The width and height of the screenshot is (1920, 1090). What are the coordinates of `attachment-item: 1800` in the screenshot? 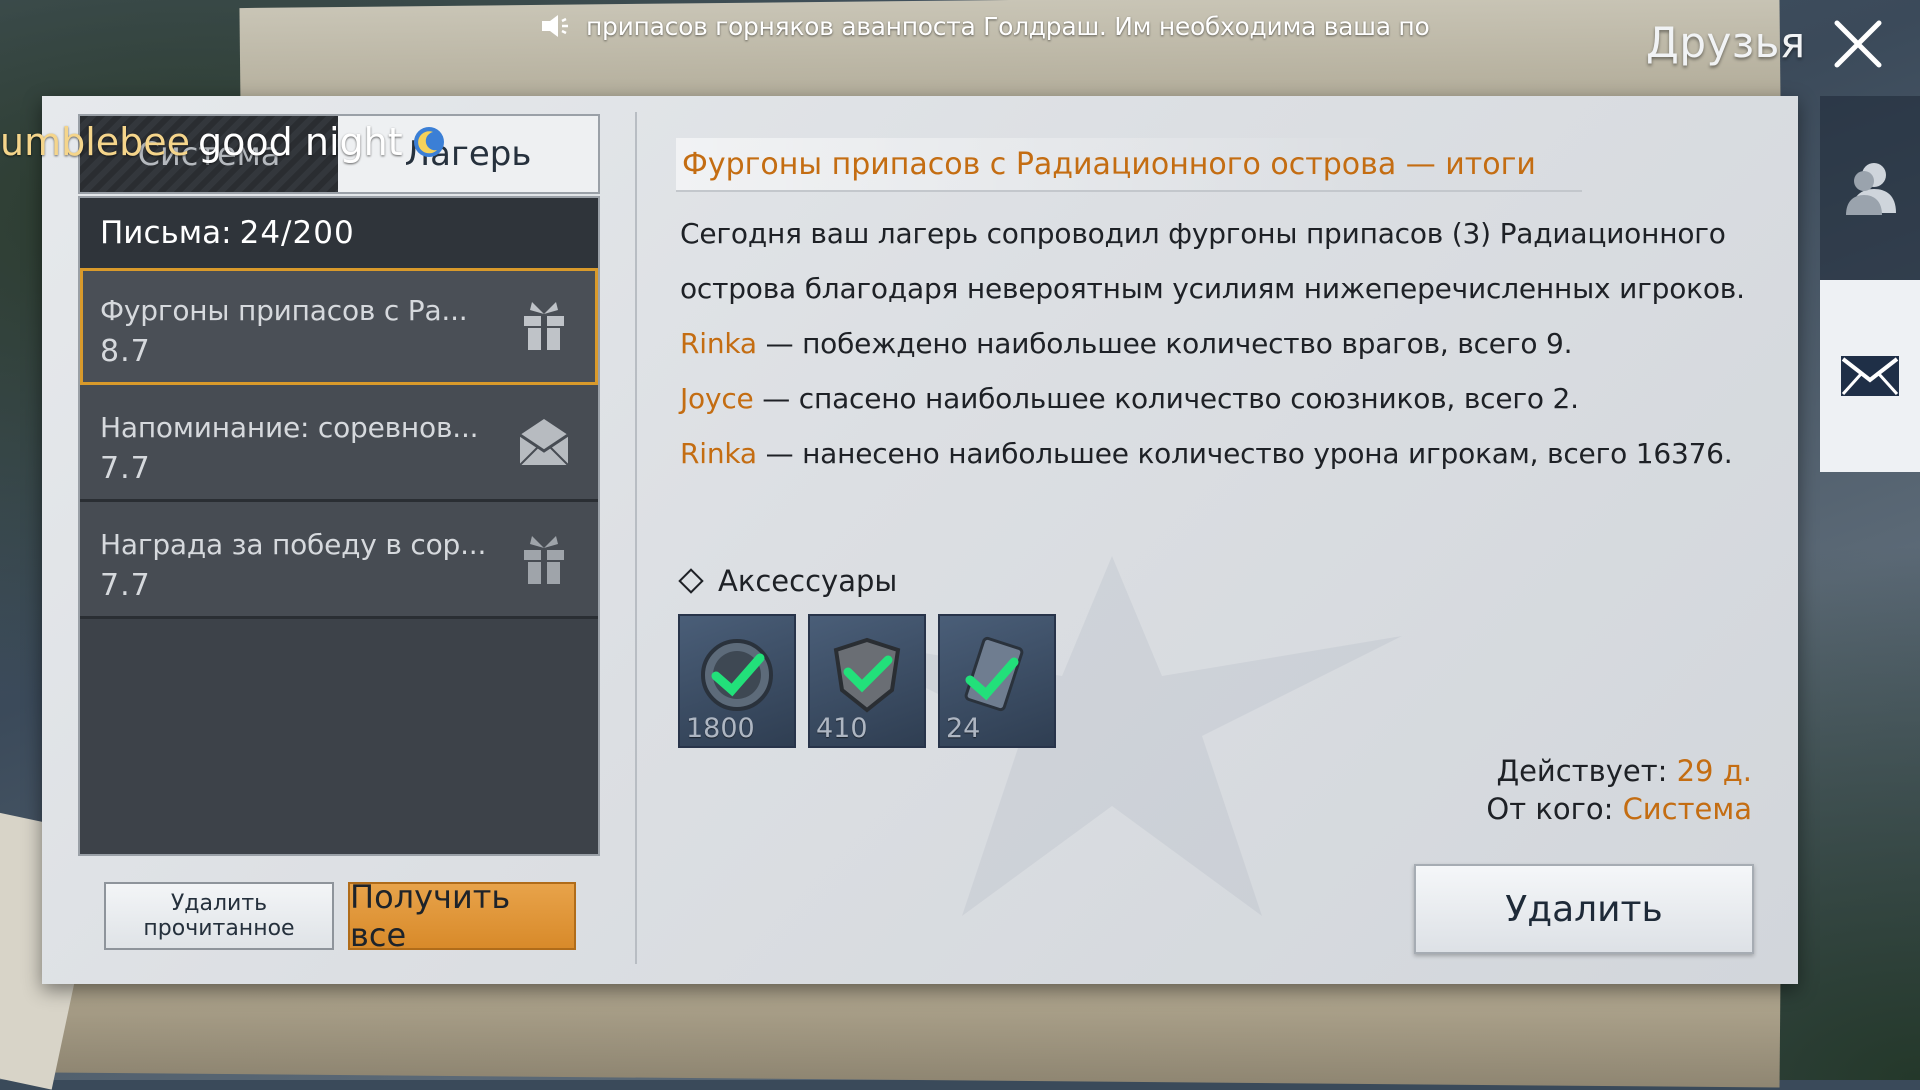 It's located at (737, 681).